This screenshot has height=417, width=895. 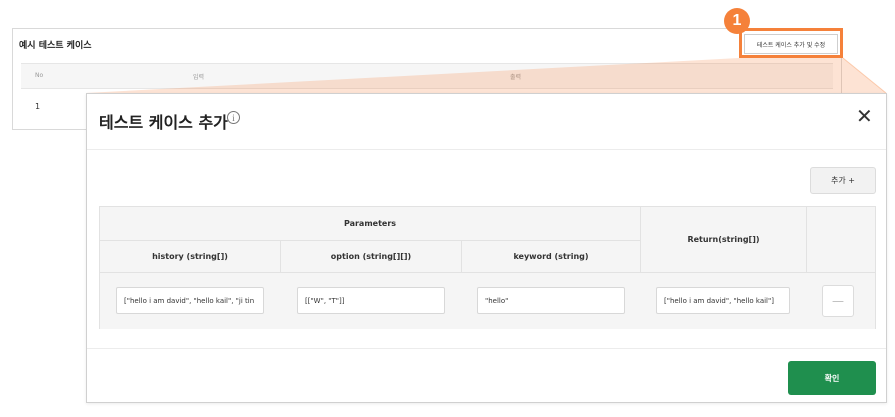 I want to click on modal-title: 테스트 케이스 추가, so click(x=163, y=122).